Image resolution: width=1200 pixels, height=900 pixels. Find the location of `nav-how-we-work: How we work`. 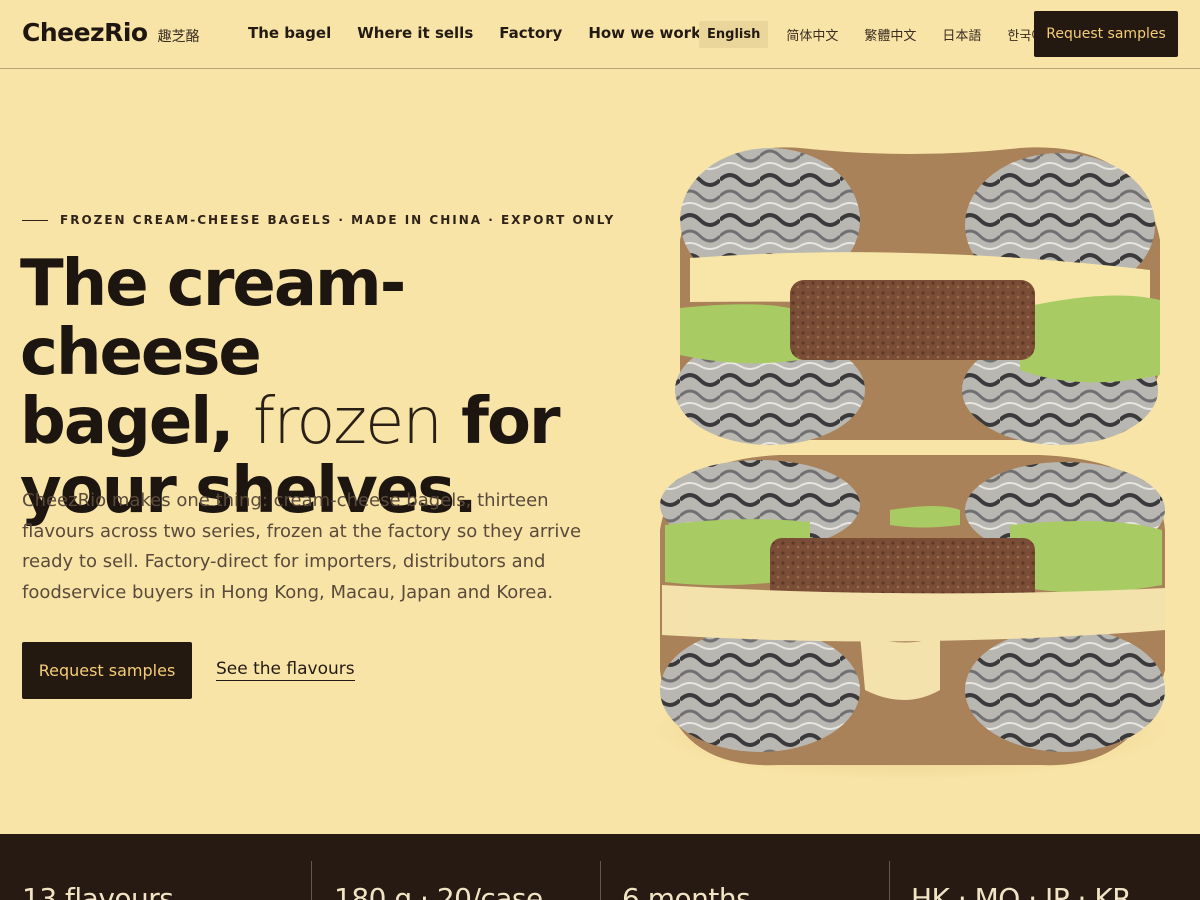

nav-how-we-work: How we work is located at coordinates (644, 33).